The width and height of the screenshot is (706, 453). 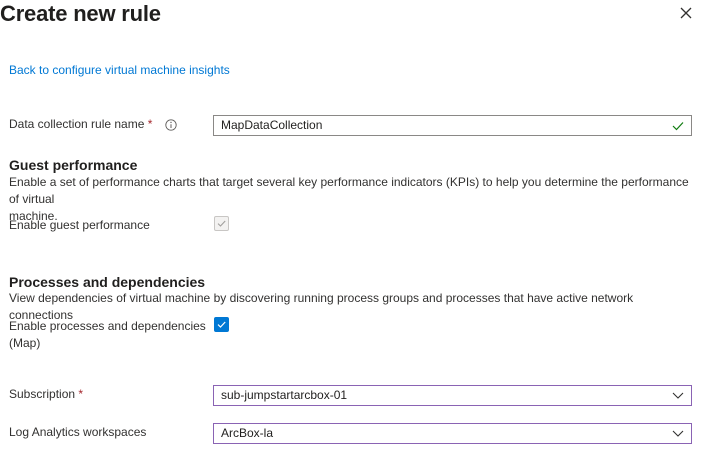 What do you see at coordinates (42, 394) in the screenshot?
I see `subscription-label-text: Subscription` at bounding box center [42, 394].